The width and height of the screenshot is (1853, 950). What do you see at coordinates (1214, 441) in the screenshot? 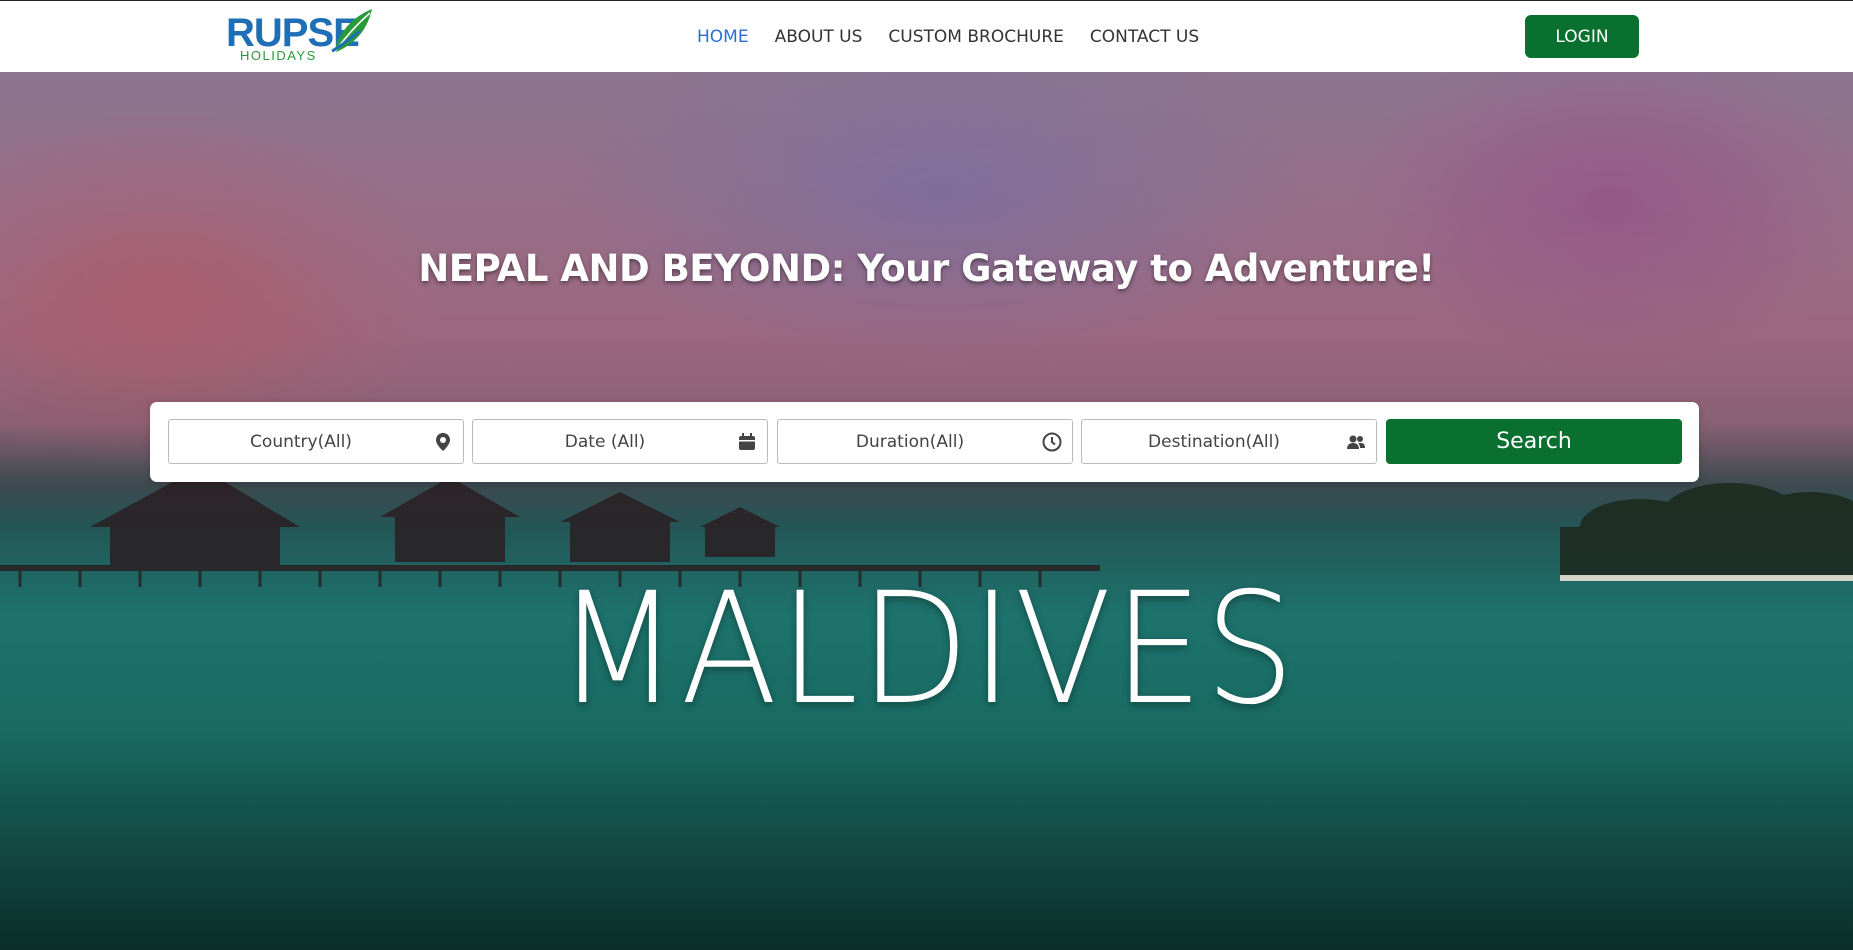
I see `destination-select-label: Destination(All)` at bounding box center [1214, 441].